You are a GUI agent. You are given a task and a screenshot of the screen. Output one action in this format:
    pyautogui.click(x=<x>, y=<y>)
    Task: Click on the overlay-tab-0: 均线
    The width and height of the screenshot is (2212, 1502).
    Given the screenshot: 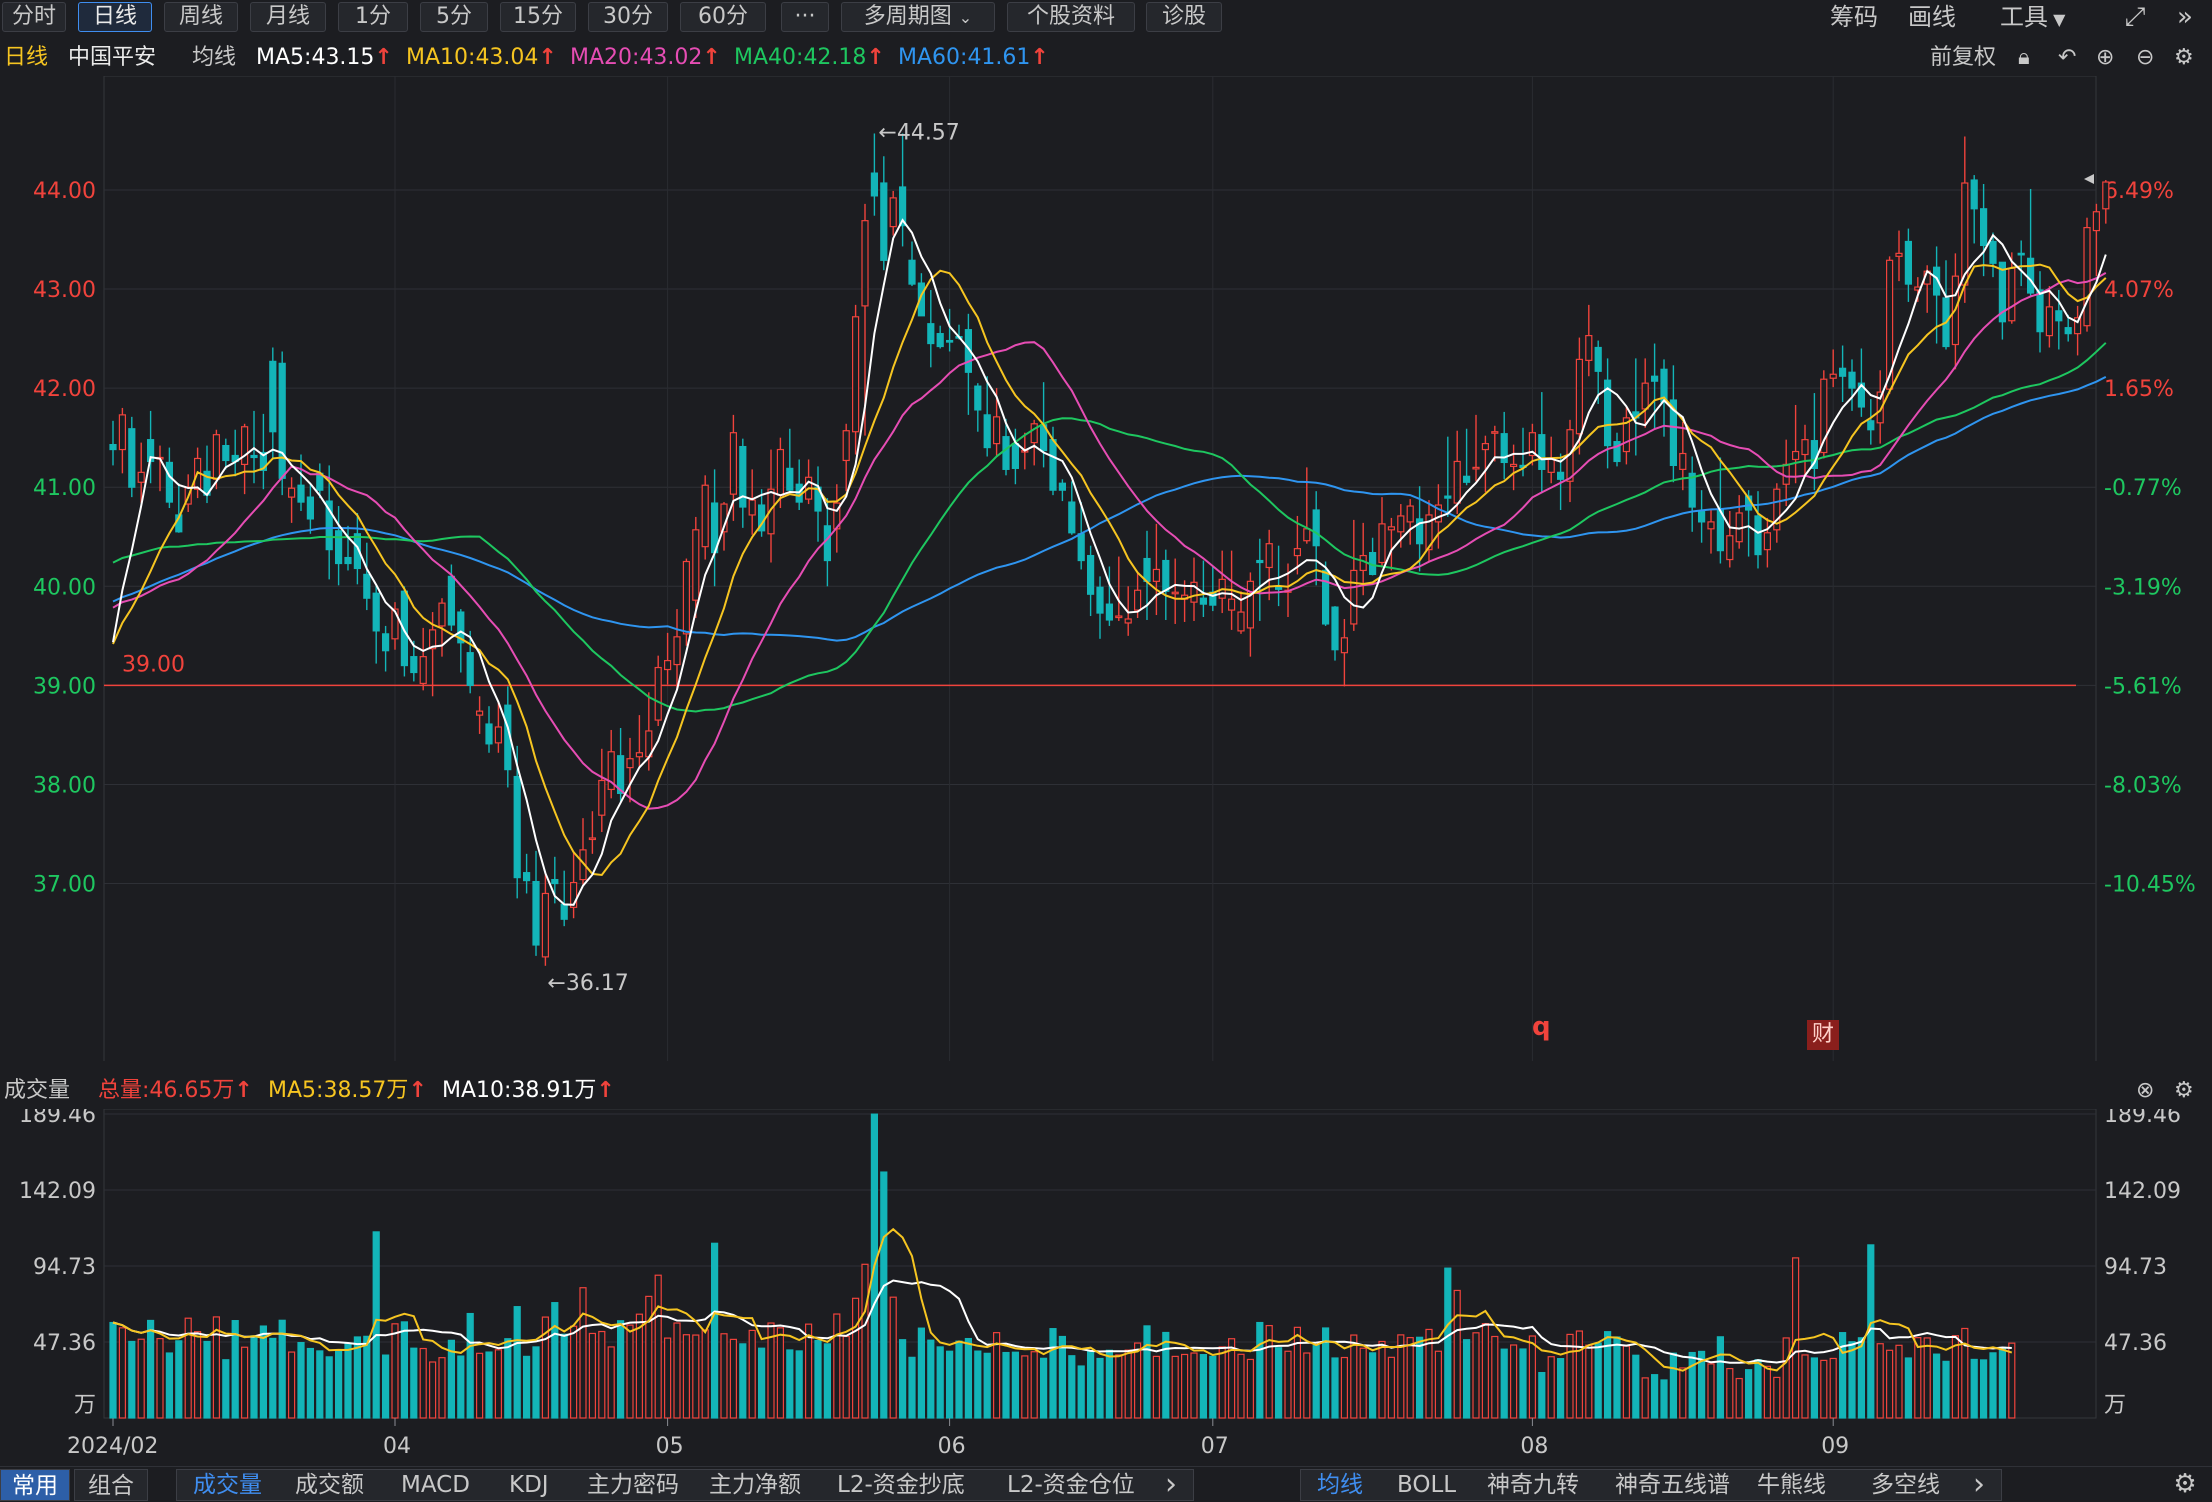 What is the action you would take?
    pyautogui.click(x=1340, y=1485)
    